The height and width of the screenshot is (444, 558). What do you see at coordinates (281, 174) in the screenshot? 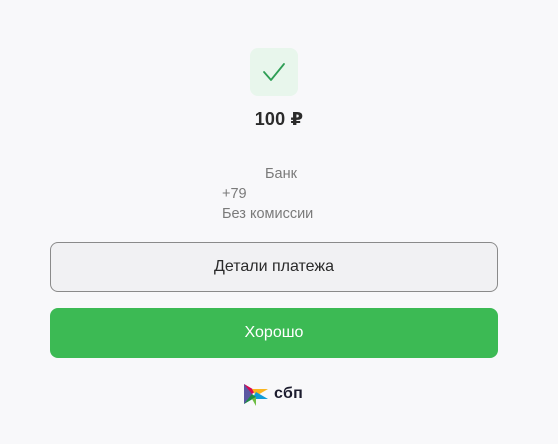
I see `bank-name: Банк` at bounding box center [281, 174].